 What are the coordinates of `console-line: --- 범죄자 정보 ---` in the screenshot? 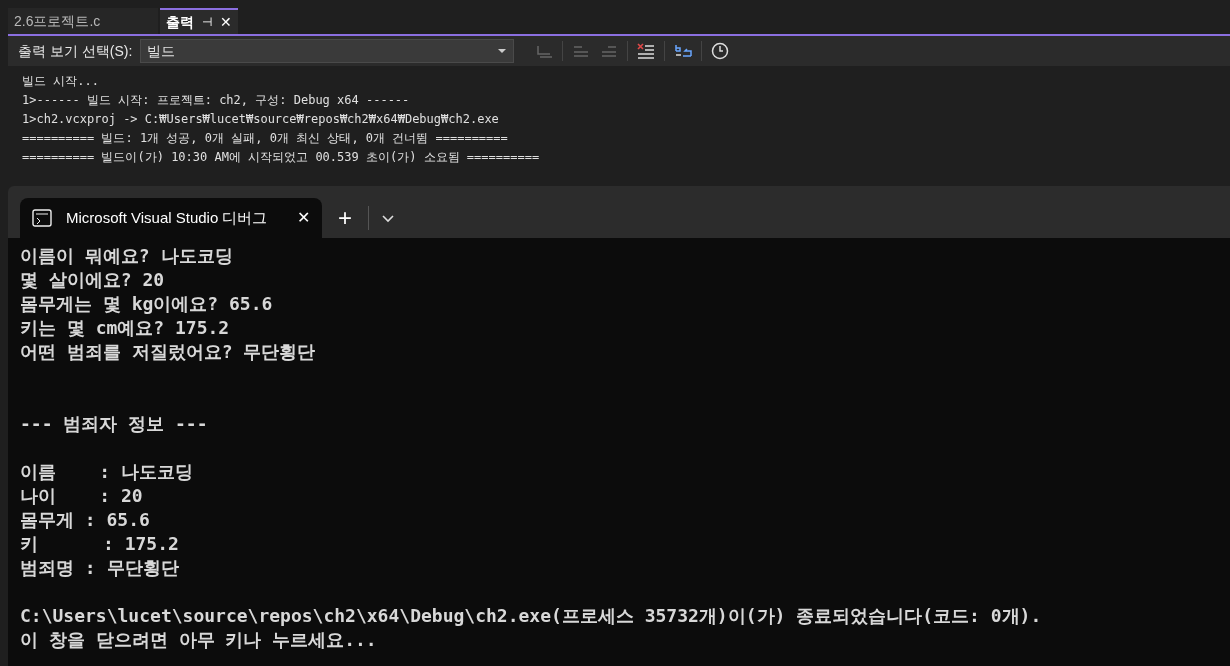 It's located at (114, 424).